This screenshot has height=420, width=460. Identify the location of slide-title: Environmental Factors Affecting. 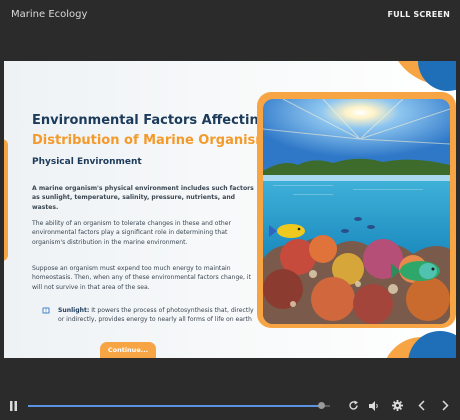
(150, 120).